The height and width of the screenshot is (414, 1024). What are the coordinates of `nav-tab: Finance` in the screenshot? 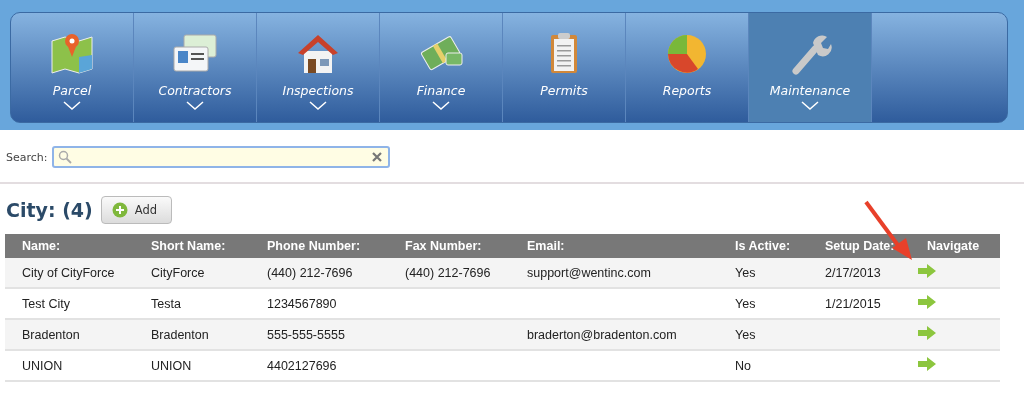 It's located at (441, 67).